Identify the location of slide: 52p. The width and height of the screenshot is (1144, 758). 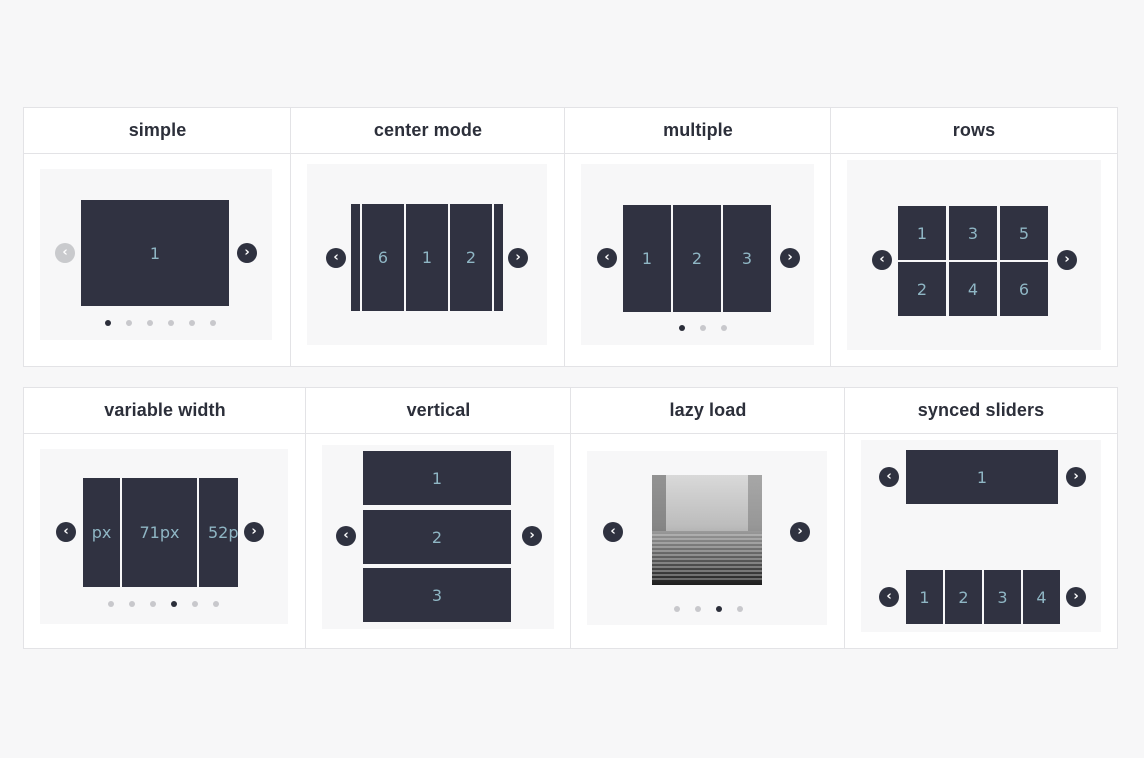
(218, 532).